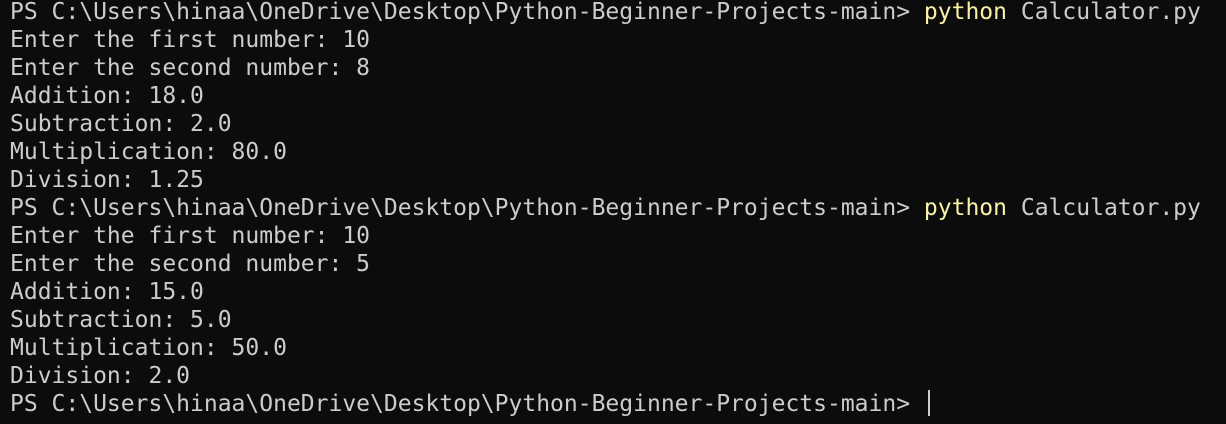 This screenshot has height=424, width=1226. I want to click on output-line: Subtraction: 5.0, so click(121, 320).